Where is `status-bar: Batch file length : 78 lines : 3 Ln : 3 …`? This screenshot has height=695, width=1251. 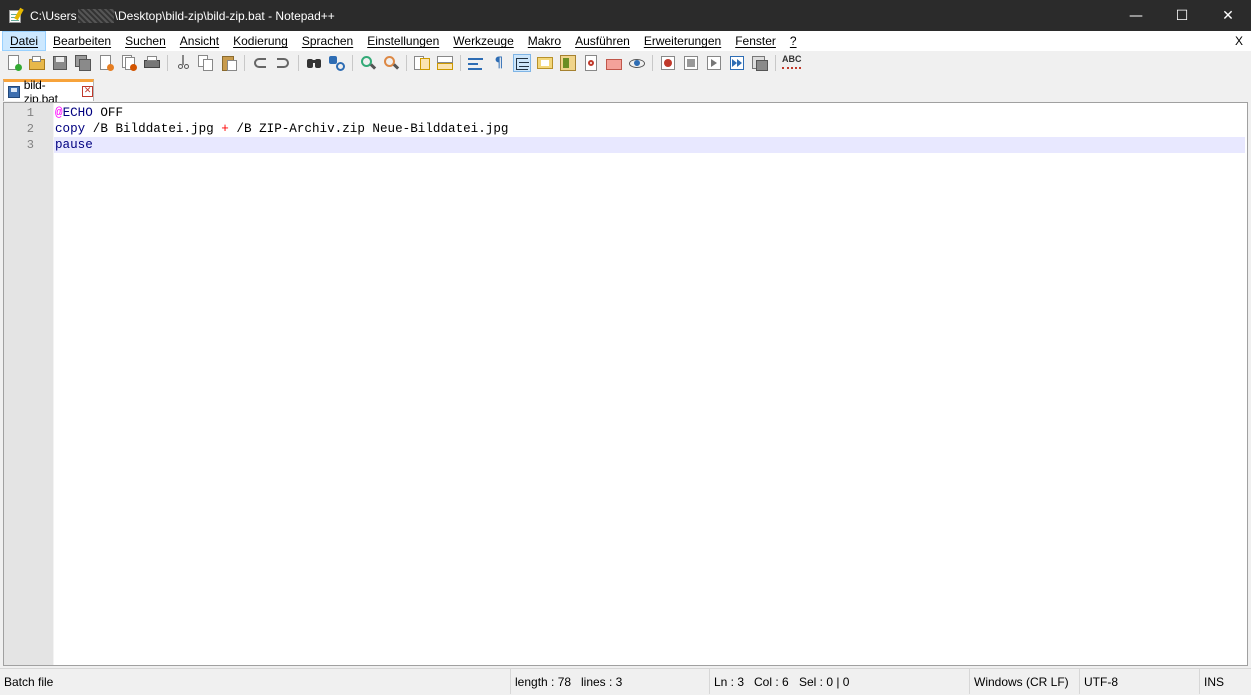 status-bar: Batch file length : 78 lines : 3 Ln : 3 … is located at coordinates (625, 681).